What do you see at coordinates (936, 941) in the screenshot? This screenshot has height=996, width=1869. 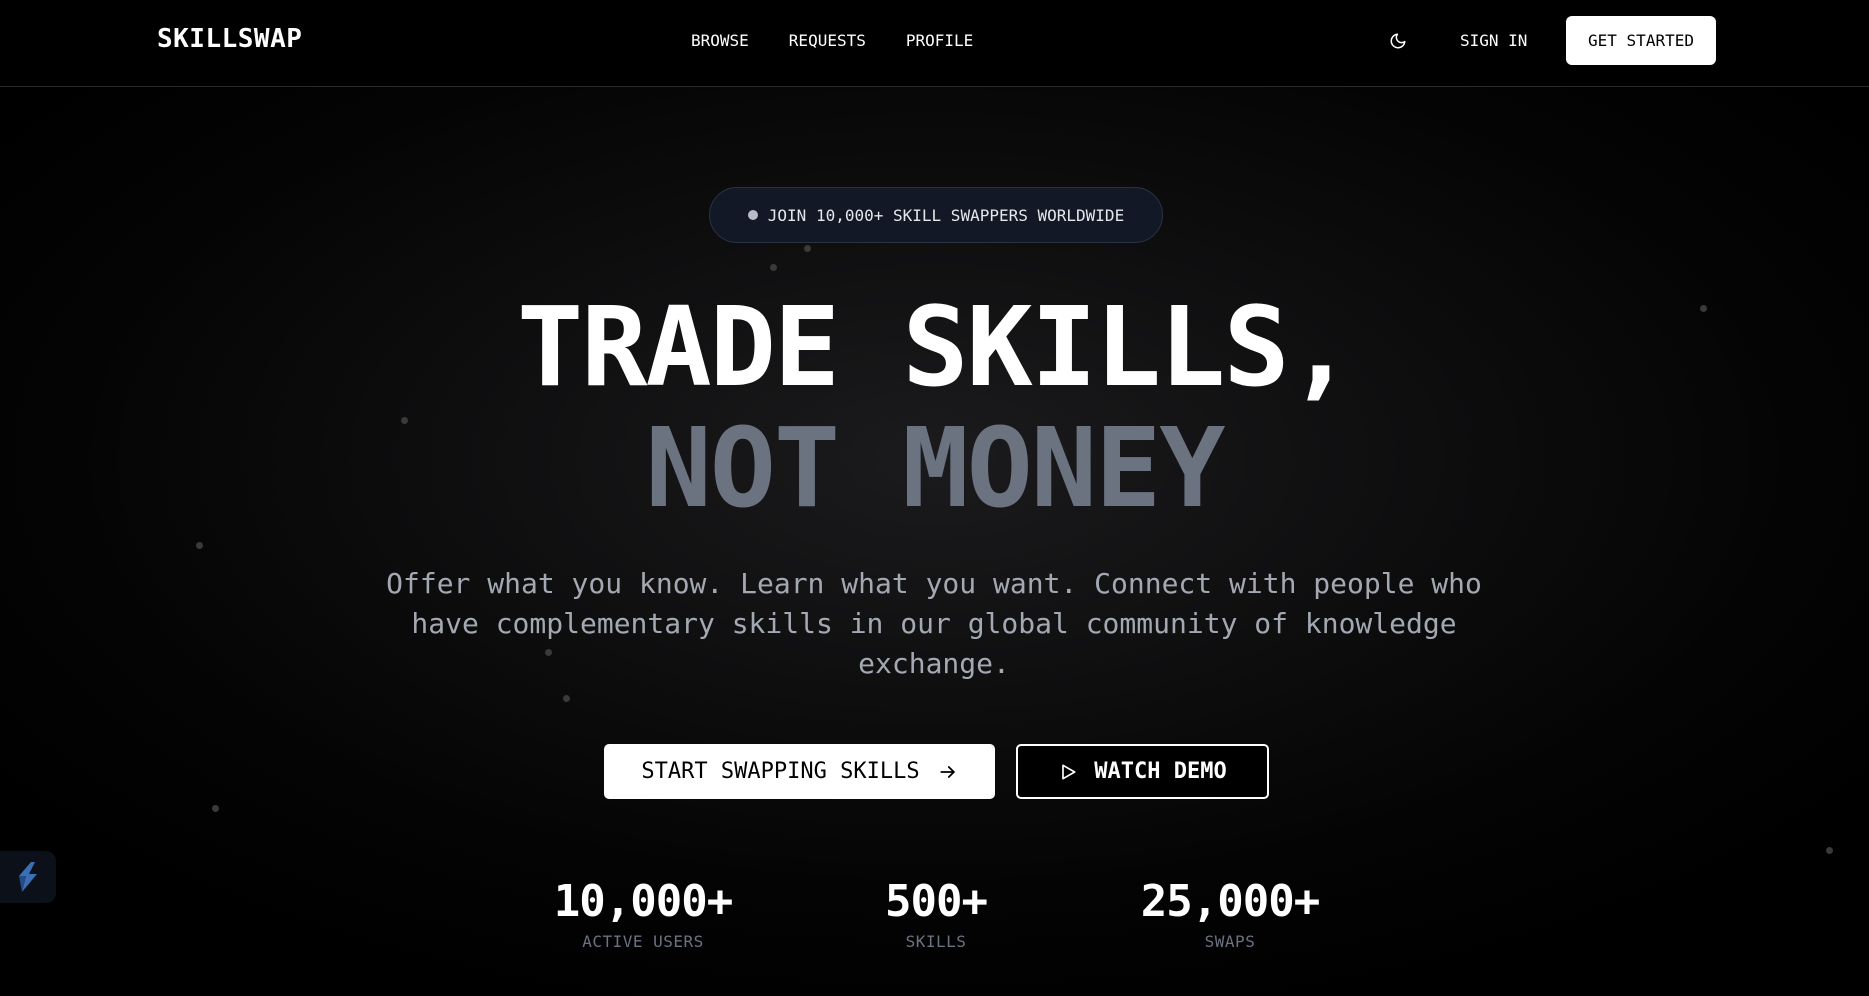 I see `stat-label: SKILLS` at bounding box center [936, 941].